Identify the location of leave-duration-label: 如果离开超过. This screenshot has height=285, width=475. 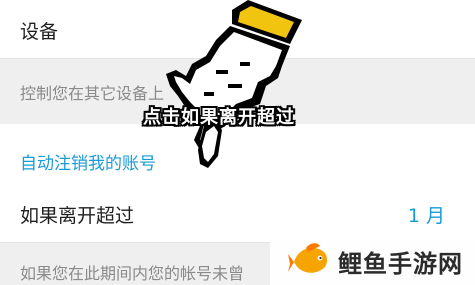
(77, 216).